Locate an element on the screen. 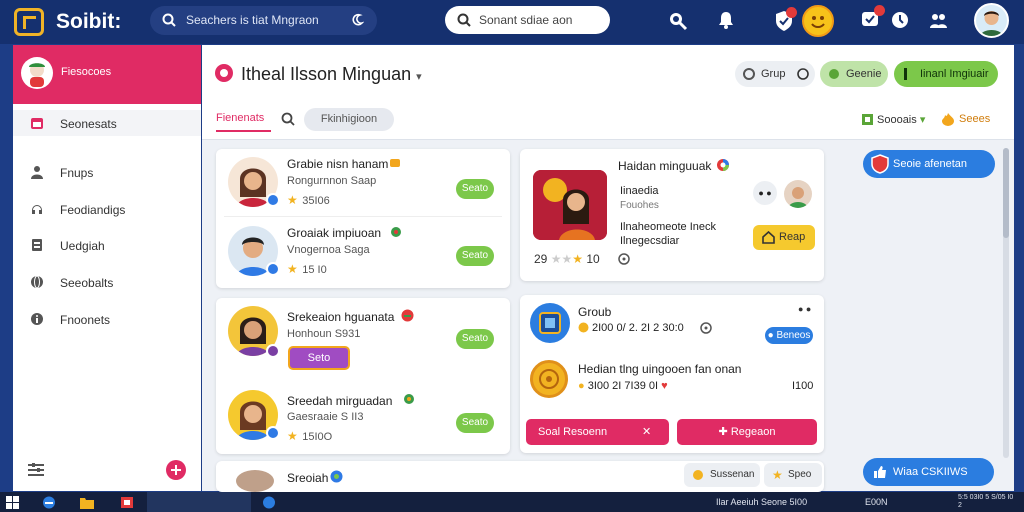 The width and height of the screenshot is (1024, 512). person-name: Groaiak impiuoan is located at coordinates (334, 233).